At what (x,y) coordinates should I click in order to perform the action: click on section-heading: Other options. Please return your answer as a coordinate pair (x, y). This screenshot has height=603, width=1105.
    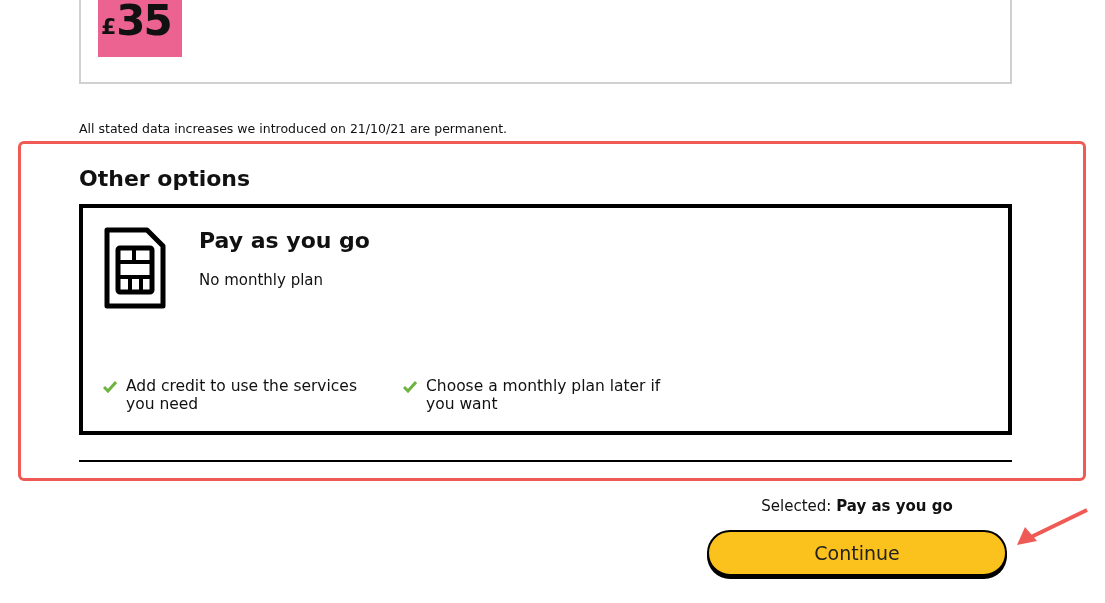
    Looking at the image, I should click on (165, 178).